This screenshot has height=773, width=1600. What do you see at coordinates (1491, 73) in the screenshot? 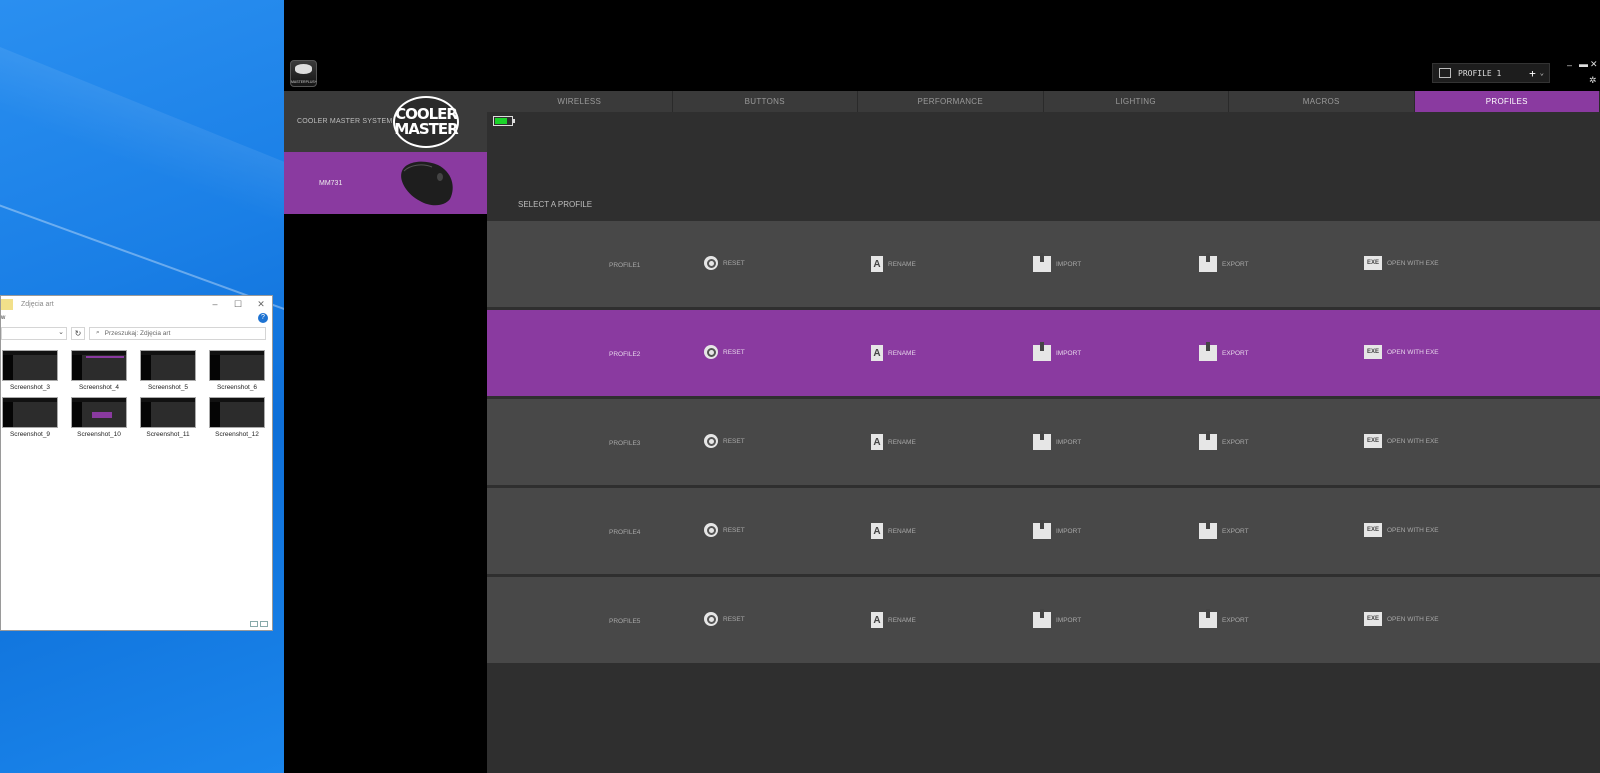
I see `profile-selector: PROFILE 1 + ⌄` at bounding box center [1491, 73].